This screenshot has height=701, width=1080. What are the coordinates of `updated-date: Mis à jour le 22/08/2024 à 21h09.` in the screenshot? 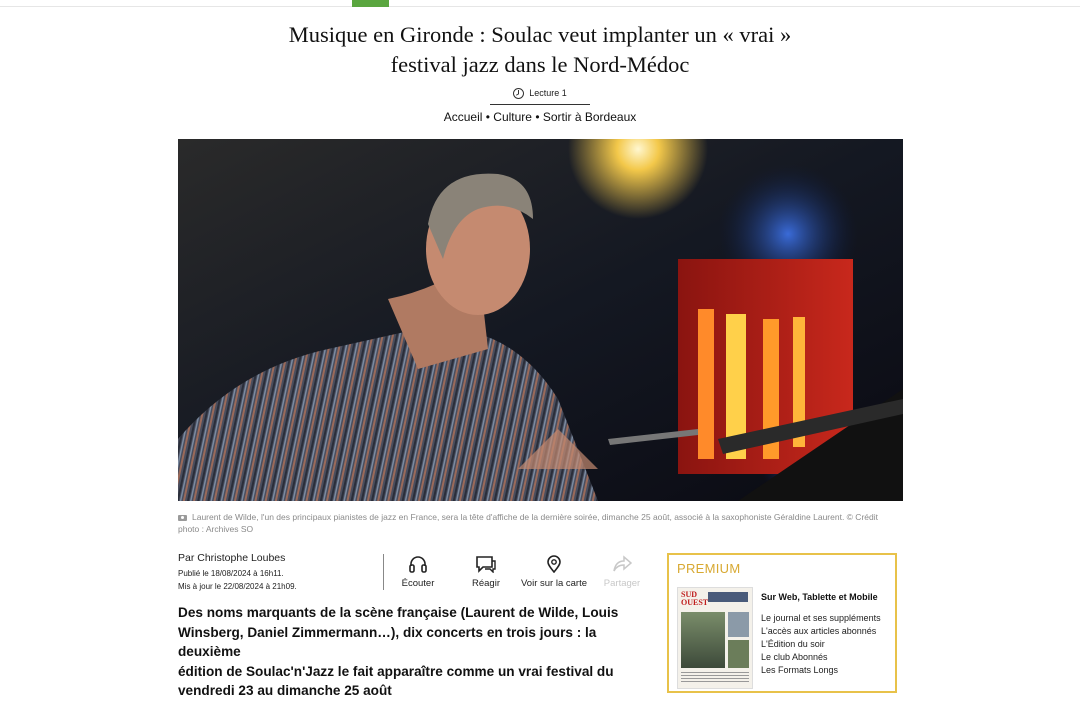 It's located at (237, 586).